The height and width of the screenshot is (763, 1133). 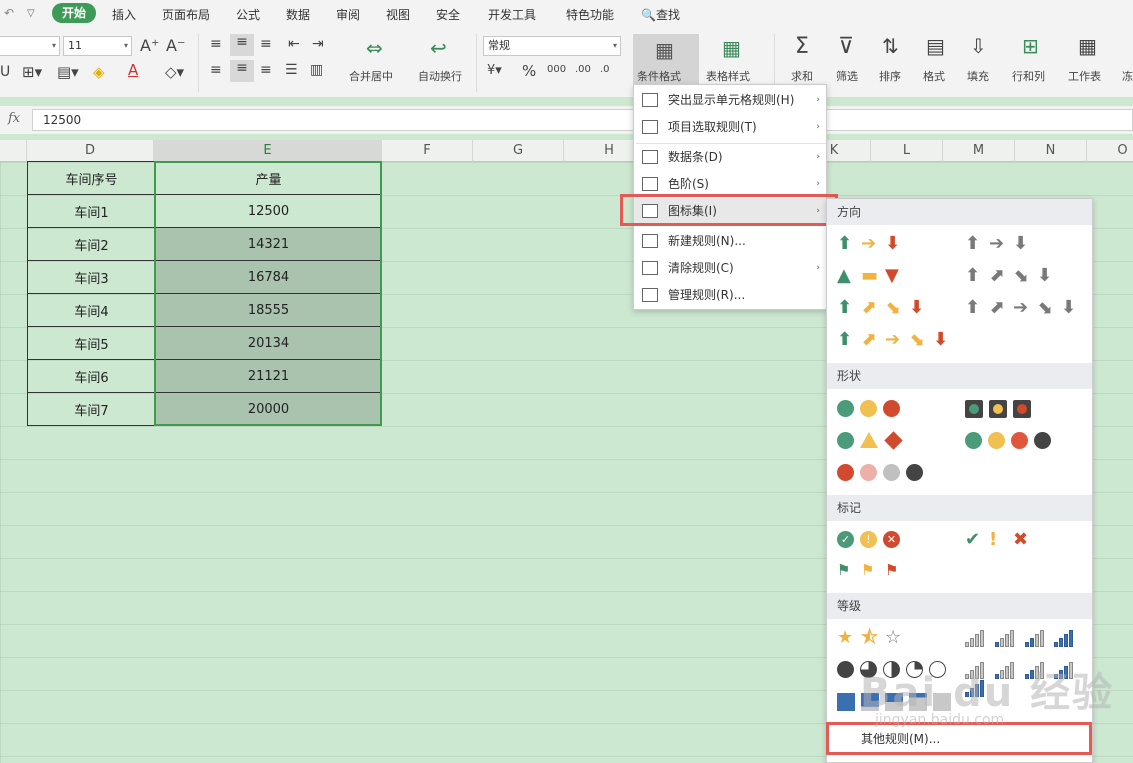 I want to click on tab-home: 开始, so click(x=74, y=13).